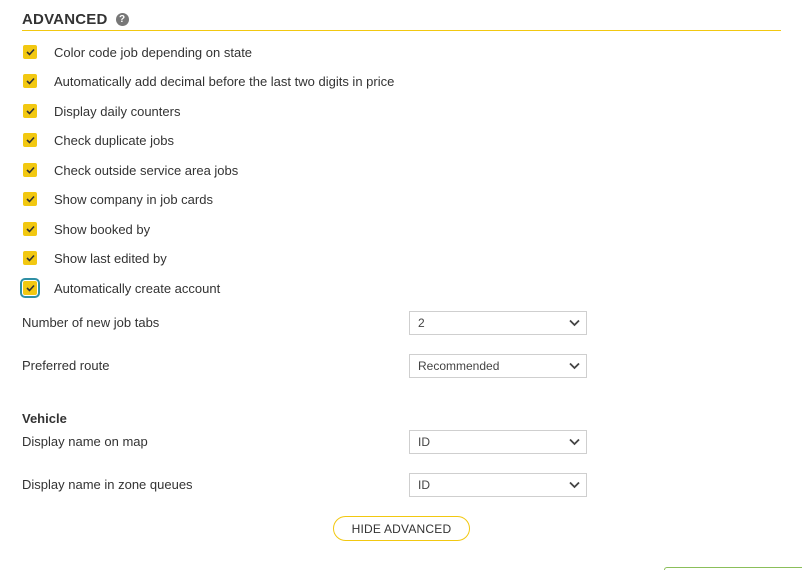  I want to click on option-label: Show booked by, so click(102, 229).